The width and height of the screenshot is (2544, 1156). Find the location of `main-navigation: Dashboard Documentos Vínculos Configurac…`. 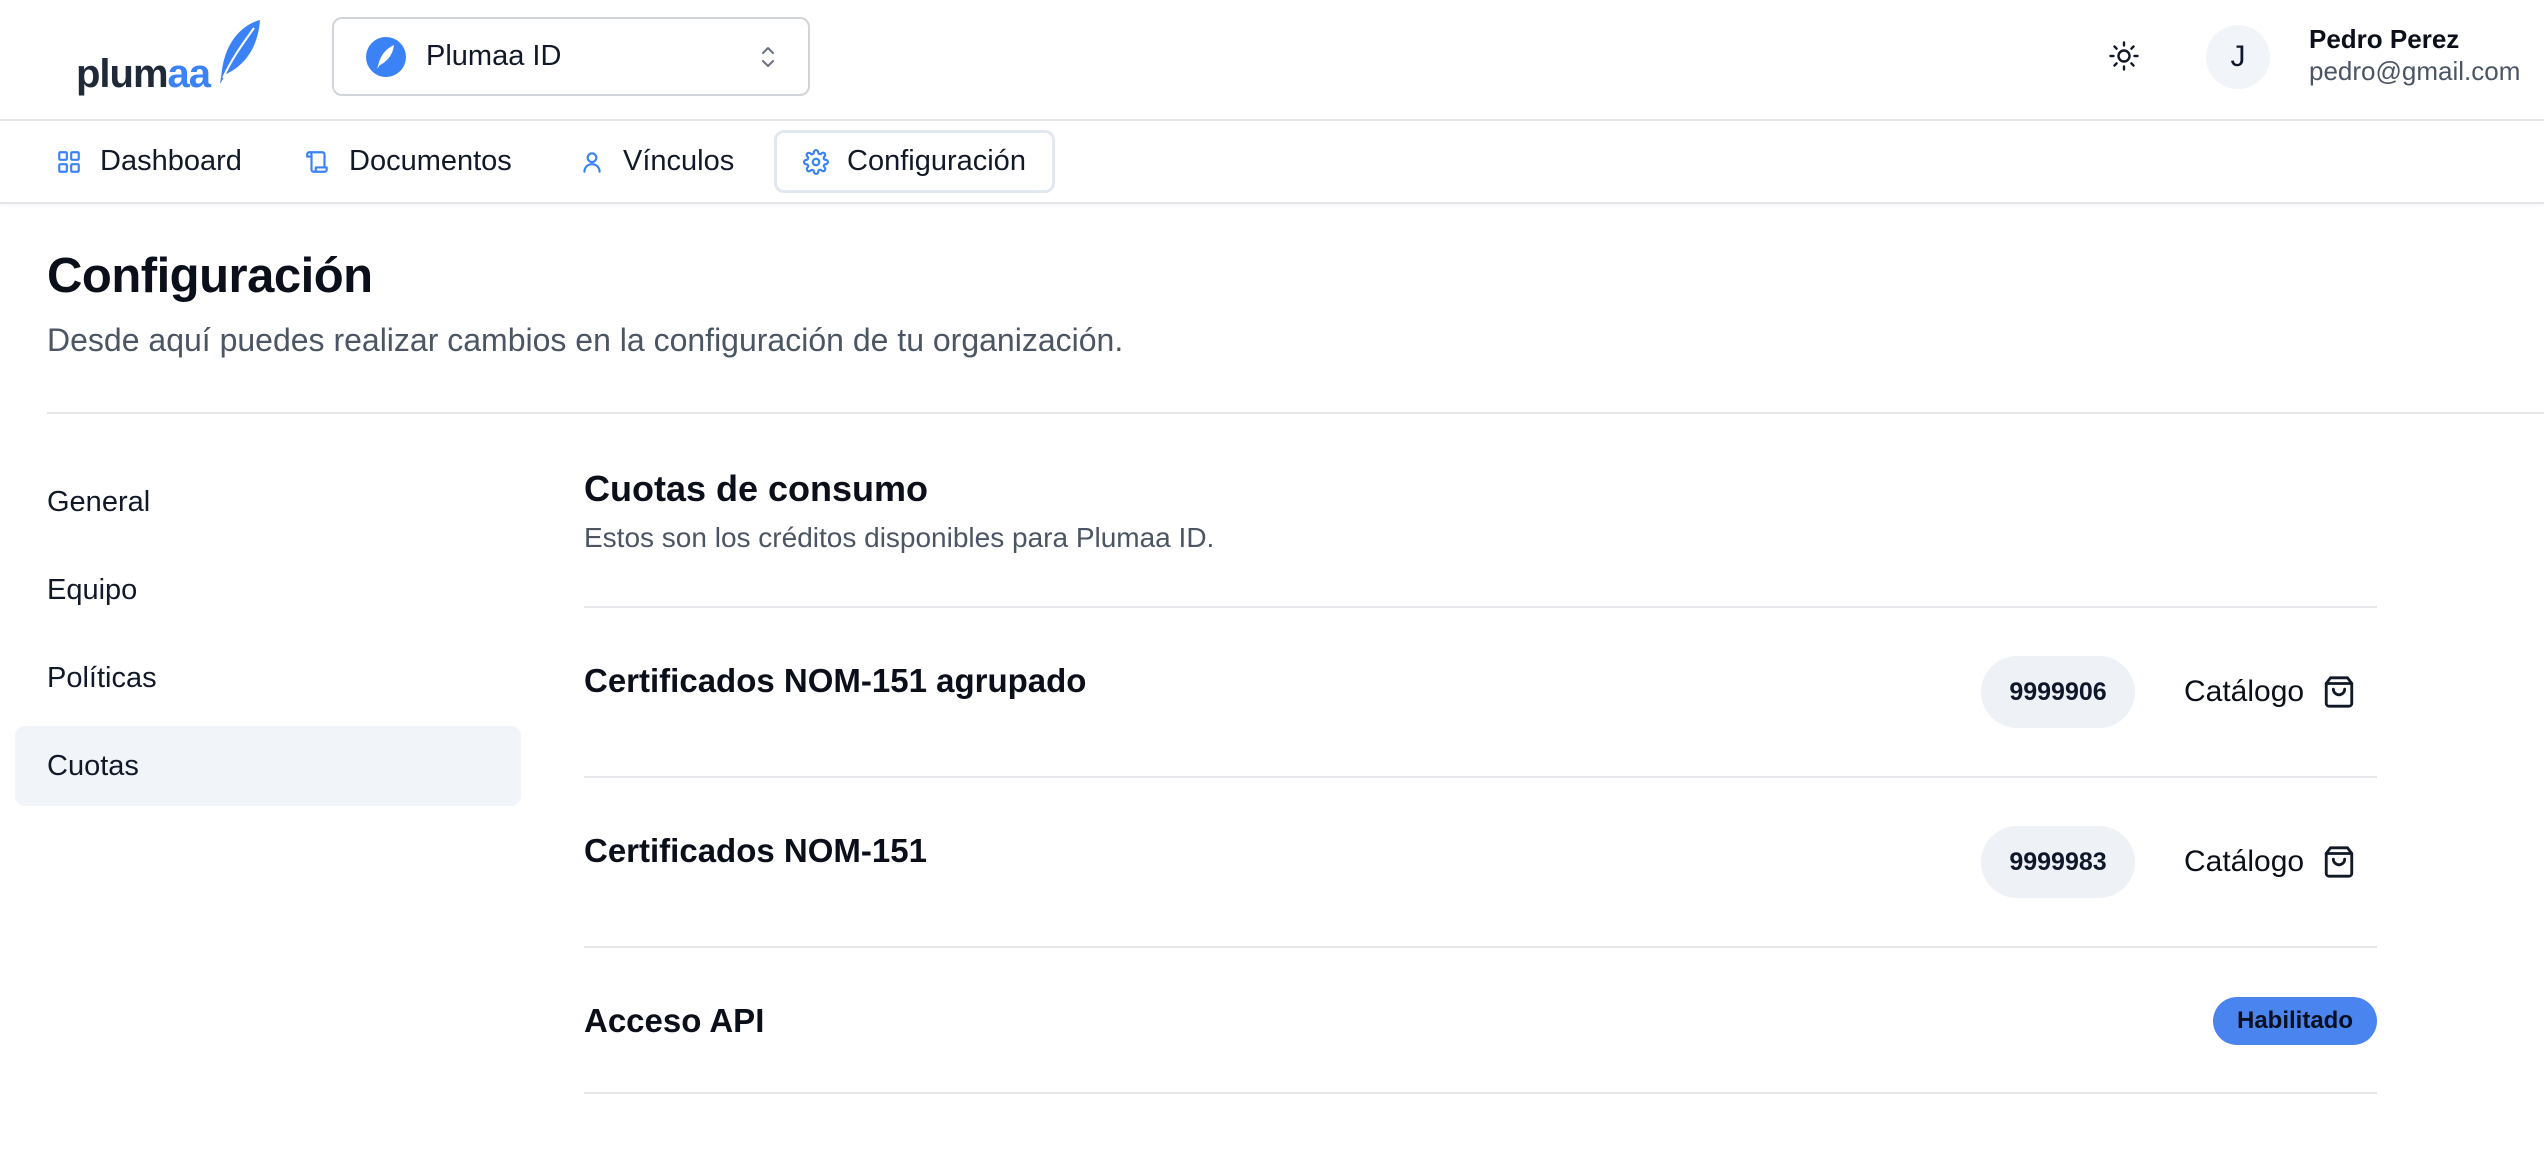

main-navigation: Dashboard Documentos Vínculos Configurac… is located at coordinates (1272, 162).